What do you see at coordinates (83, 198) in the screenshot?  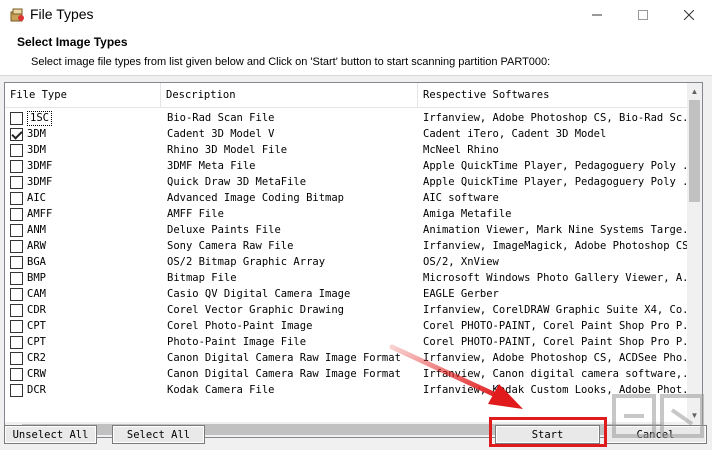 I see `file-type-cell: AIC` at bounding box center [83, 198].